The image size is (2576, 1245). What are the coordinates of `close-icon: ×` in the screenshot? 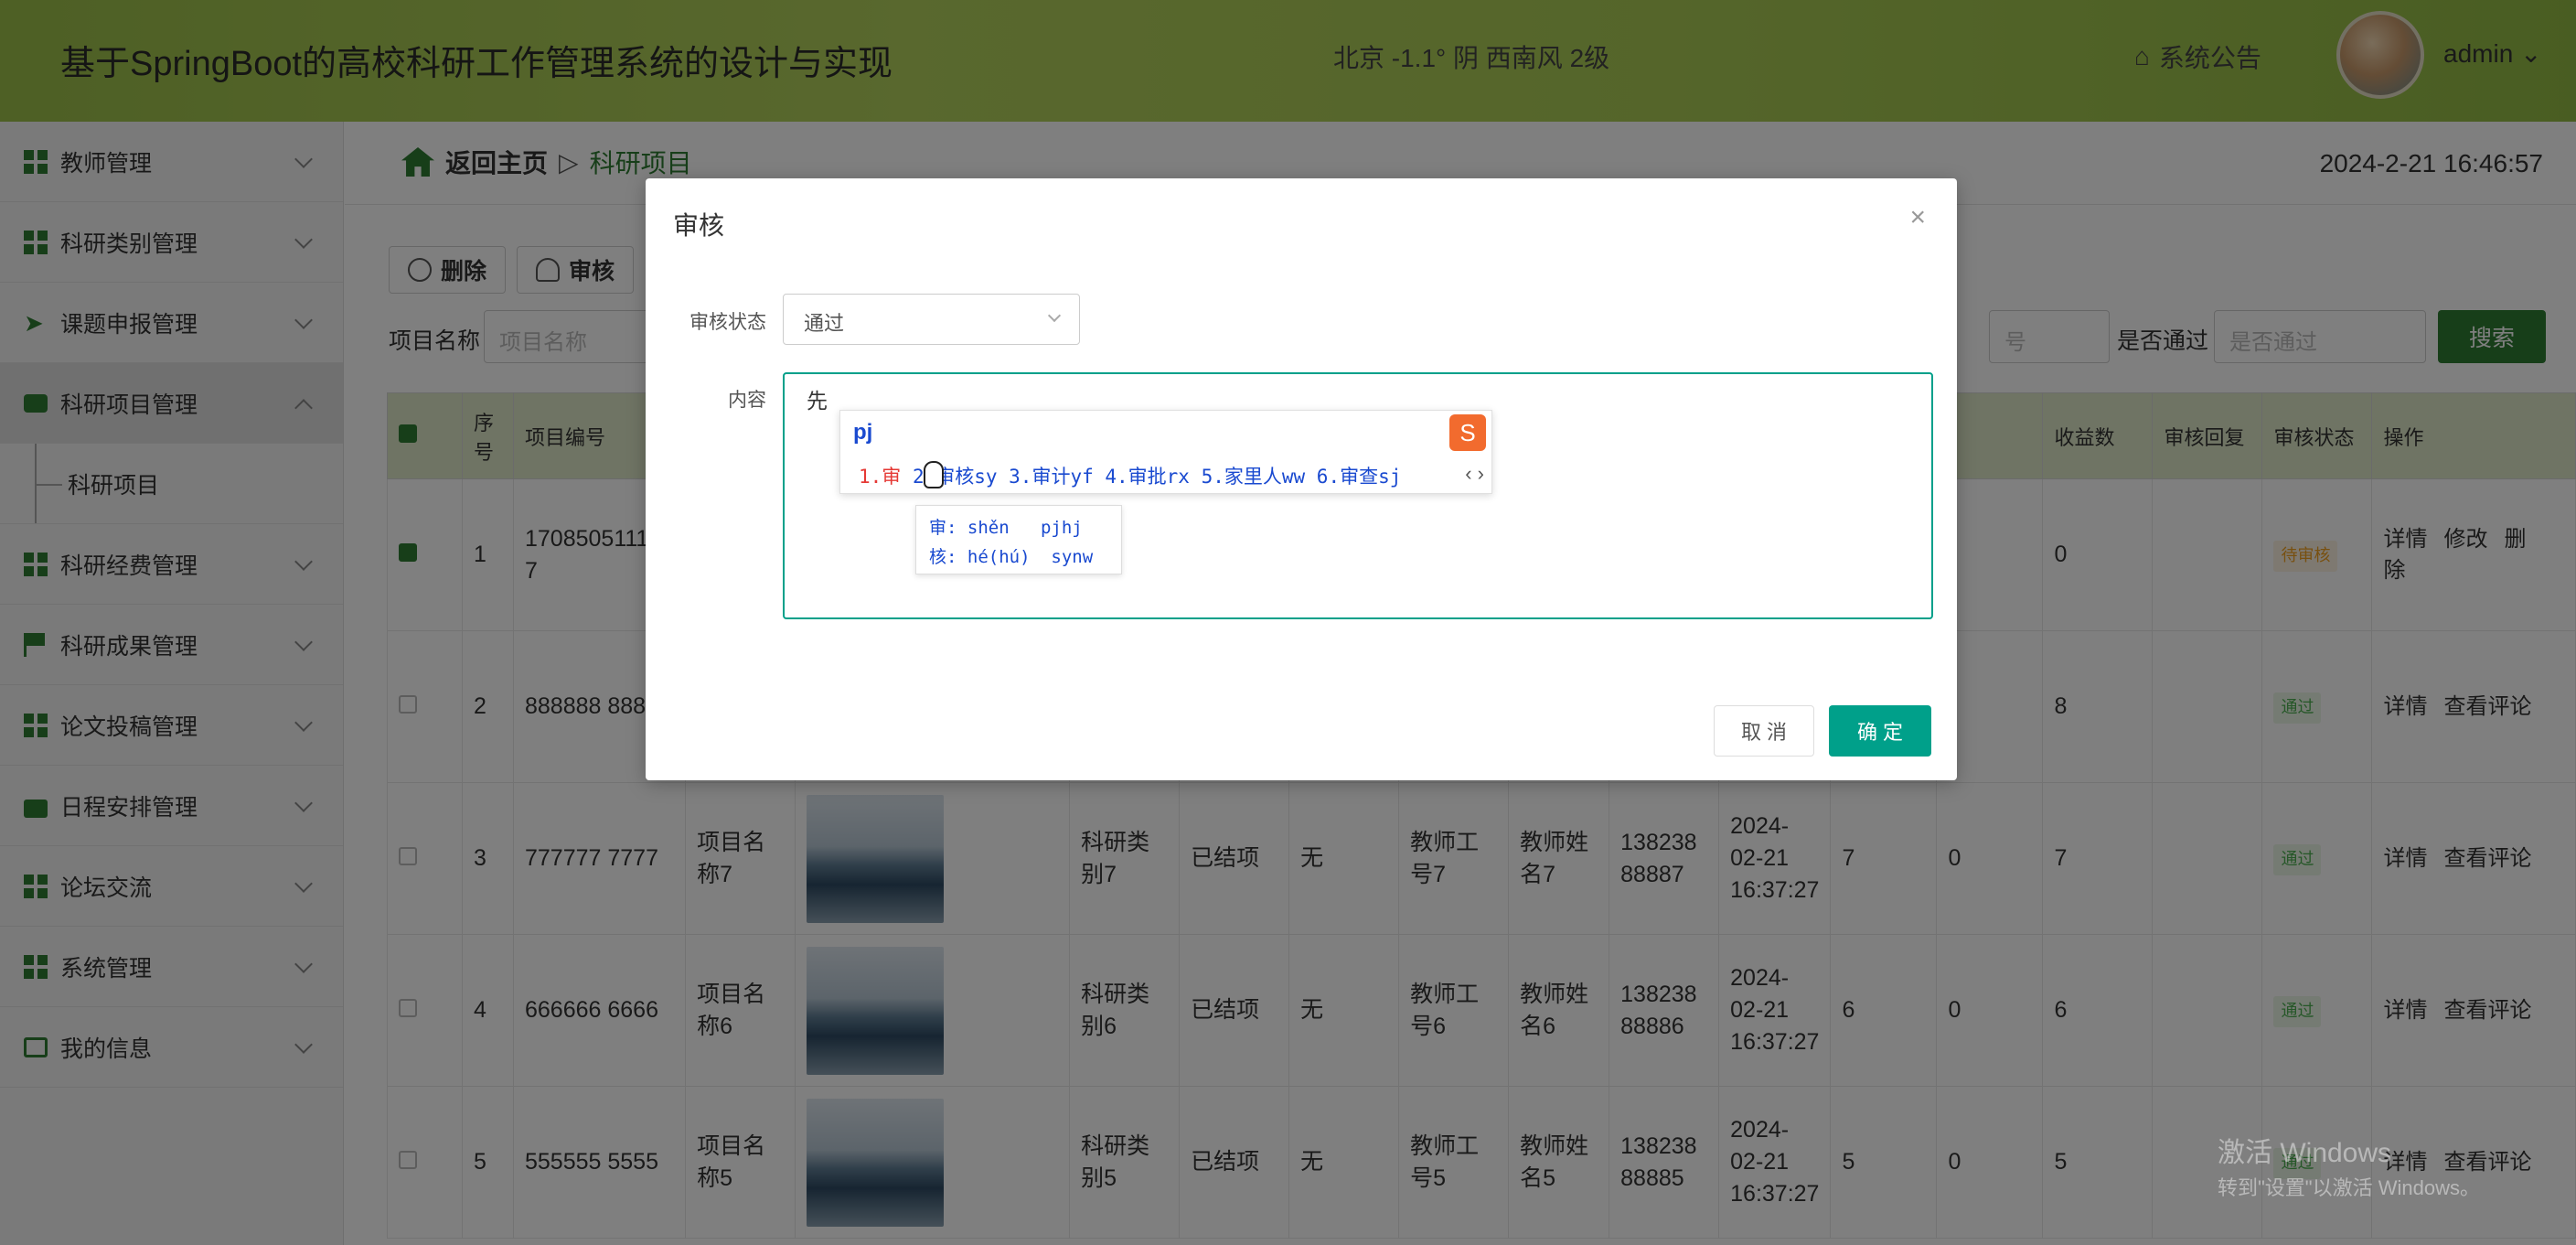 It's located at (1917, 217).